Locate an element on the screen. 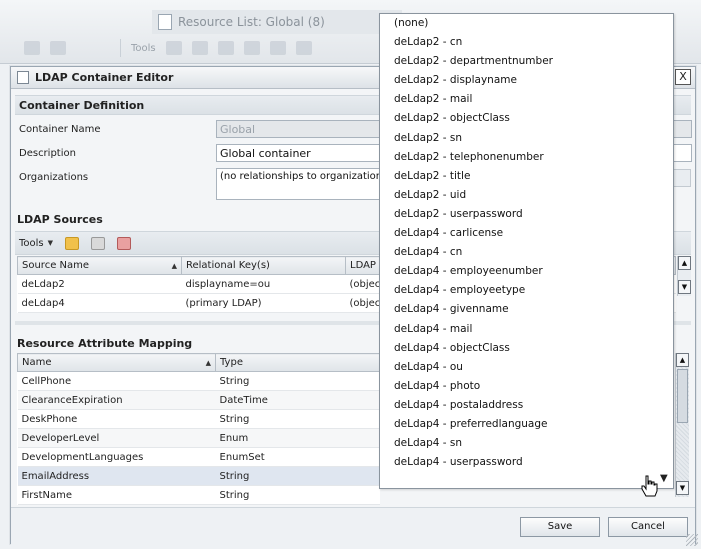 This screenshot has height=549, width=701. dialog-title: LDAP Container Editor is located at coordinates (104, 77).